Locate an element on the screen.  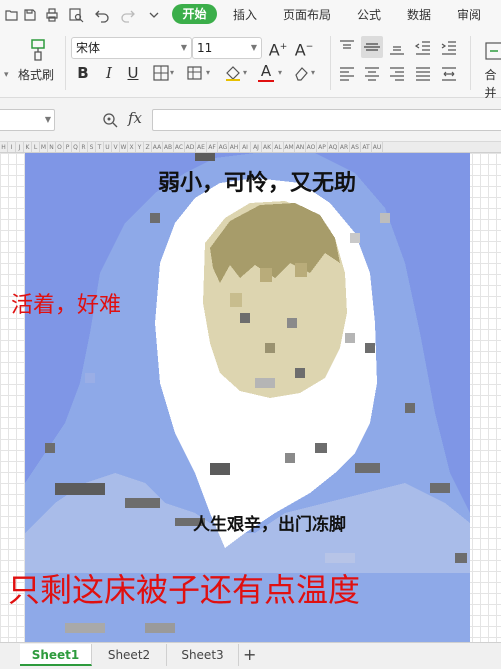
font-color-chevron-icon: ▾ is located at coordinates (280, 73).